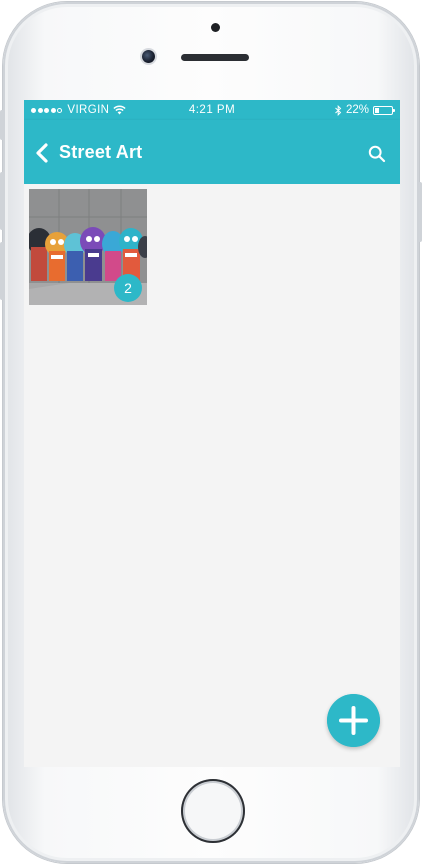 The image size is (424, 867). What do you see at coordinates (215, 57) in the screenshot?
I see `earpiece-speaker` at bounding box center [215, 57].